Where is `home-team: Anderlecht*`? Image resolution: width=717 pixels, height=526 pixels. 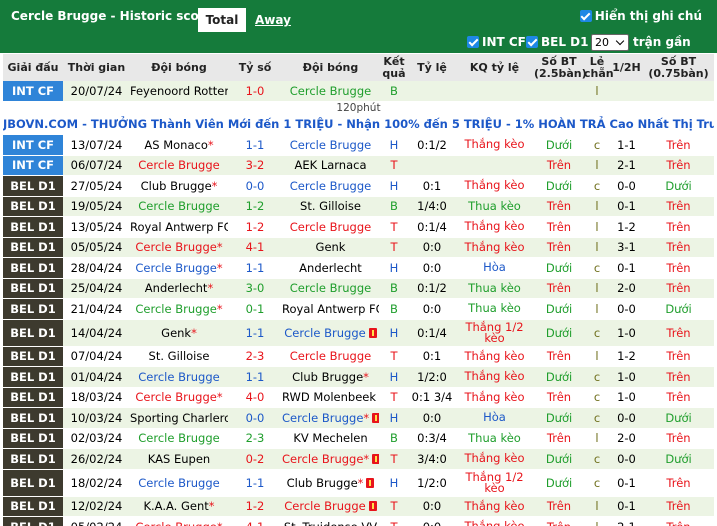 home-team: Anderlecht* is located at coordinates (179, 288).